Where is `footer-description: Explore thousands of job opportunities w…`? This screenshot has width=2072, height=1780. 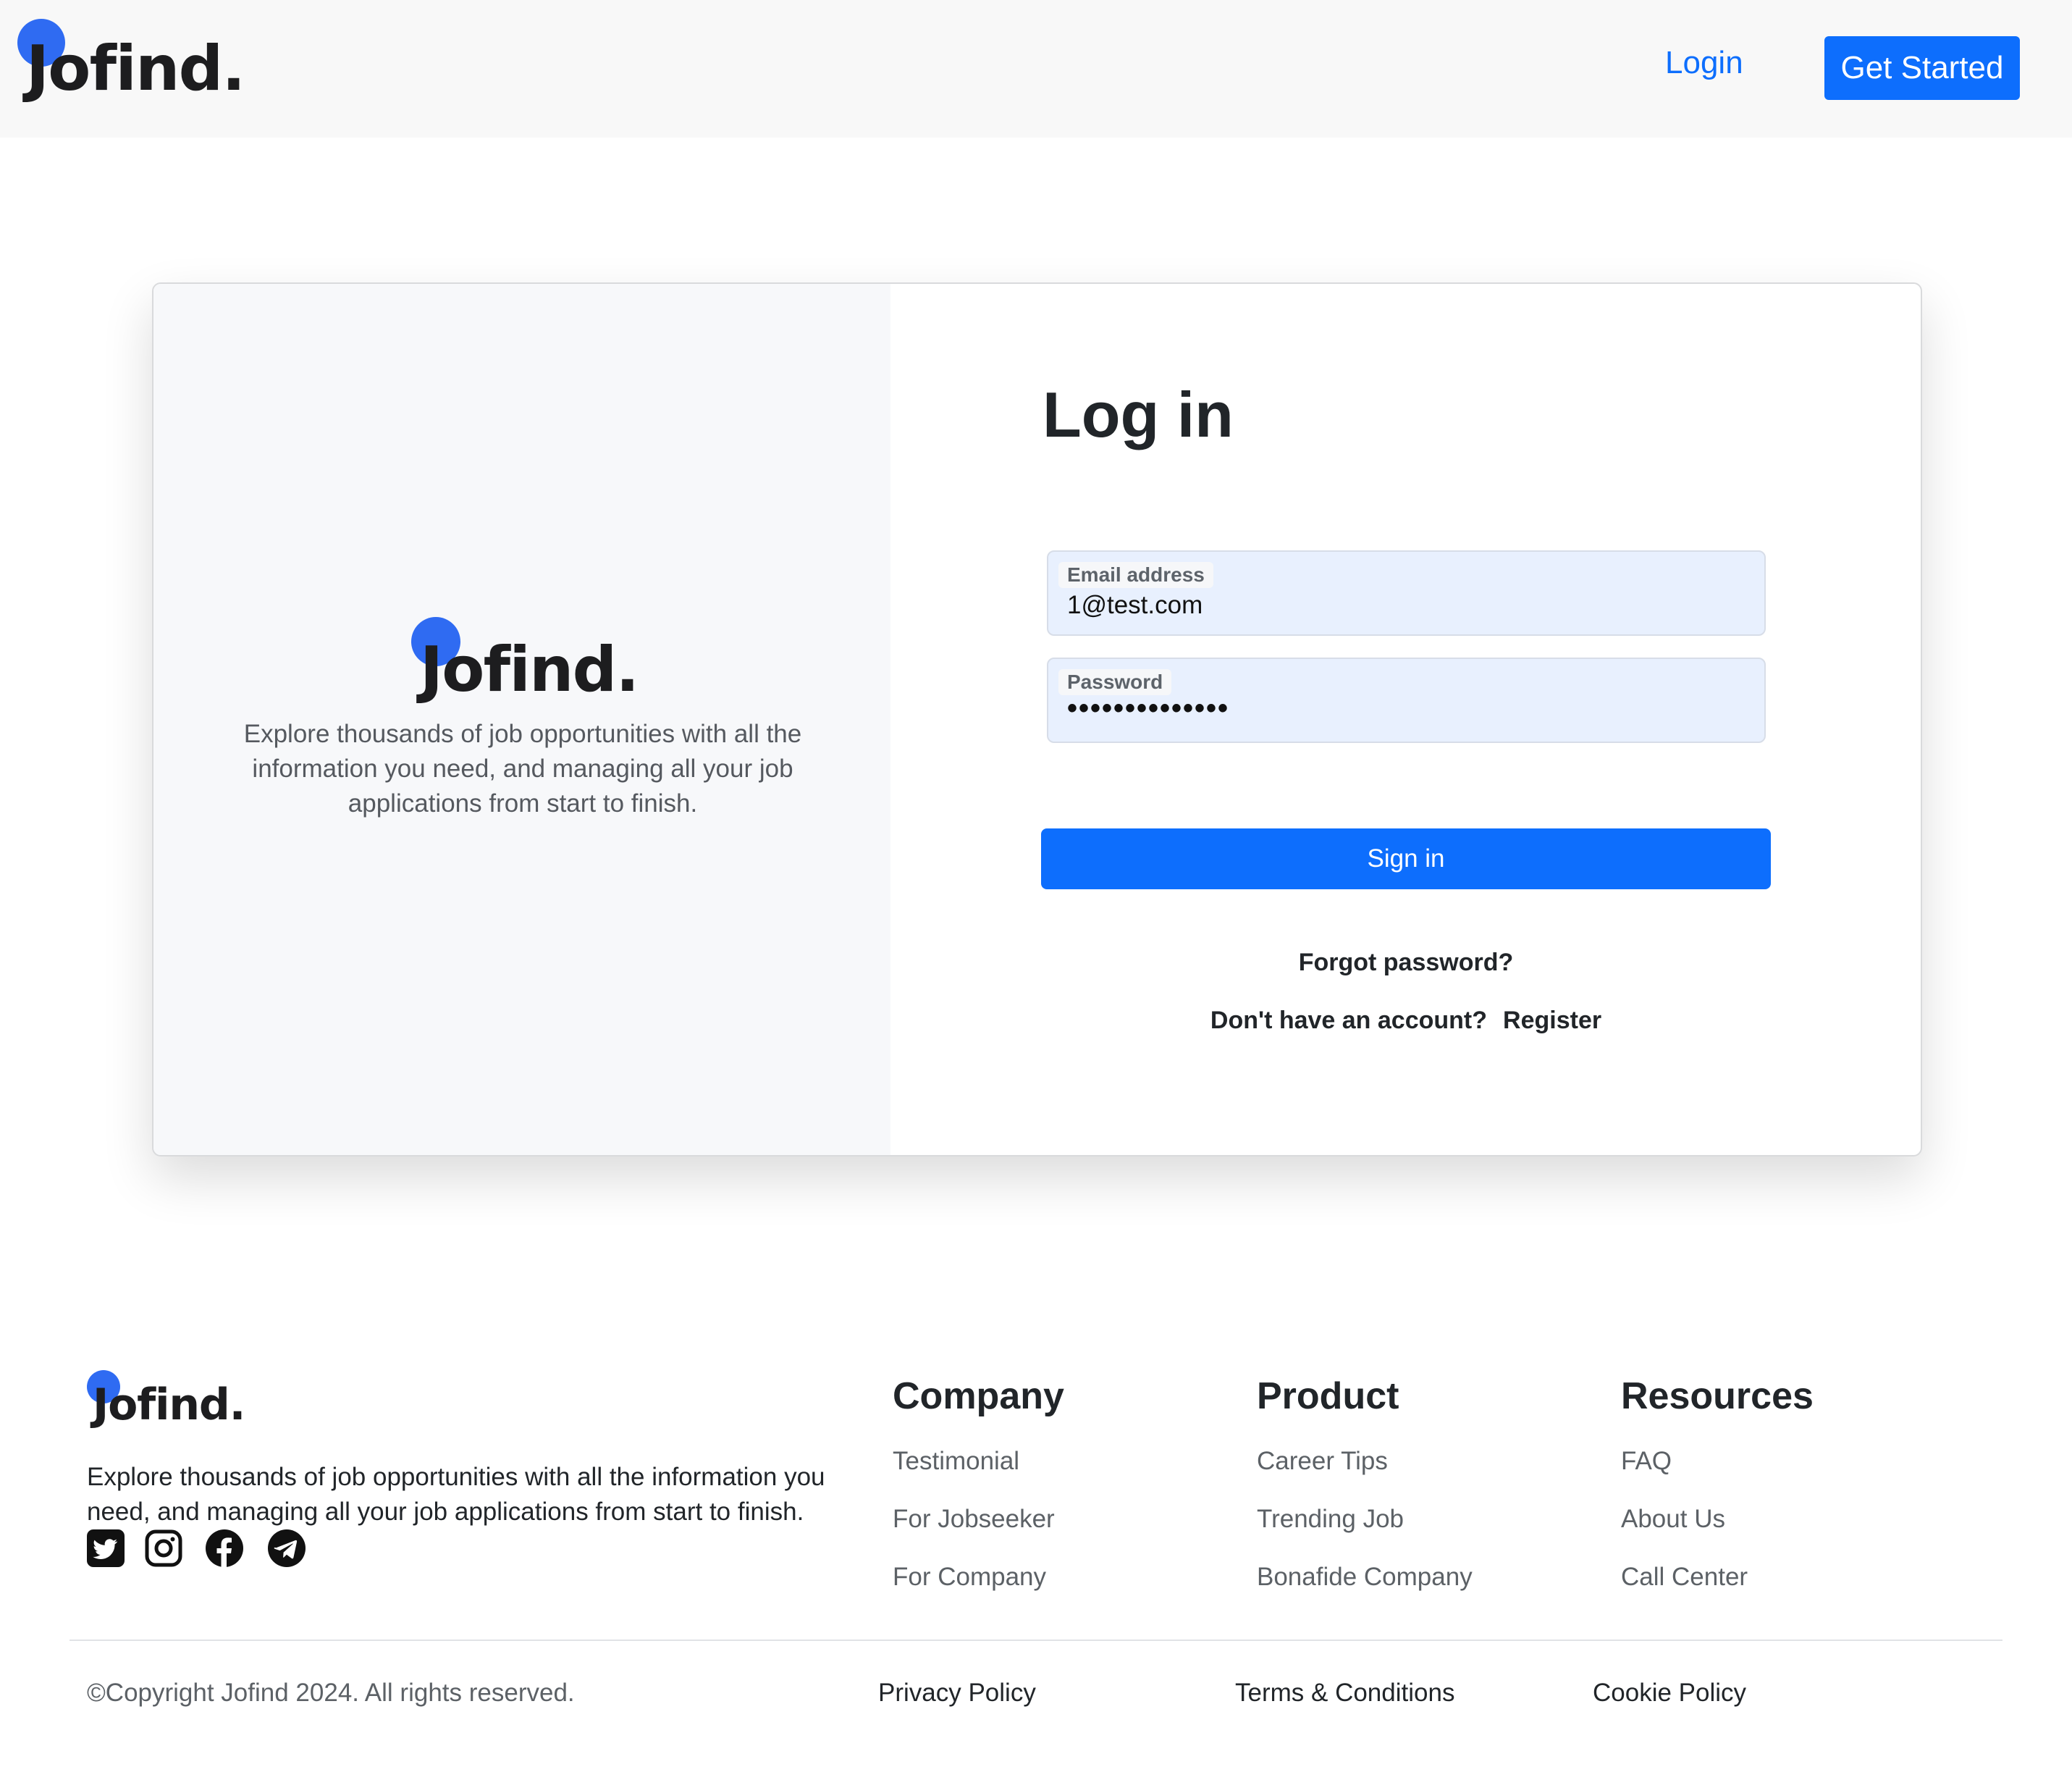 footer-description: Explore thousands of job opportunities w… is located at coordinates (456, 1494).